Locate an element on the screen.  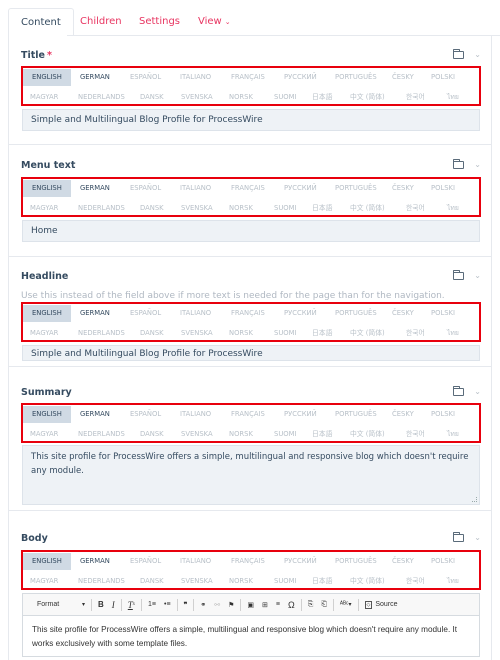
link-button: ⚭ is located at coordinates (203, 605).